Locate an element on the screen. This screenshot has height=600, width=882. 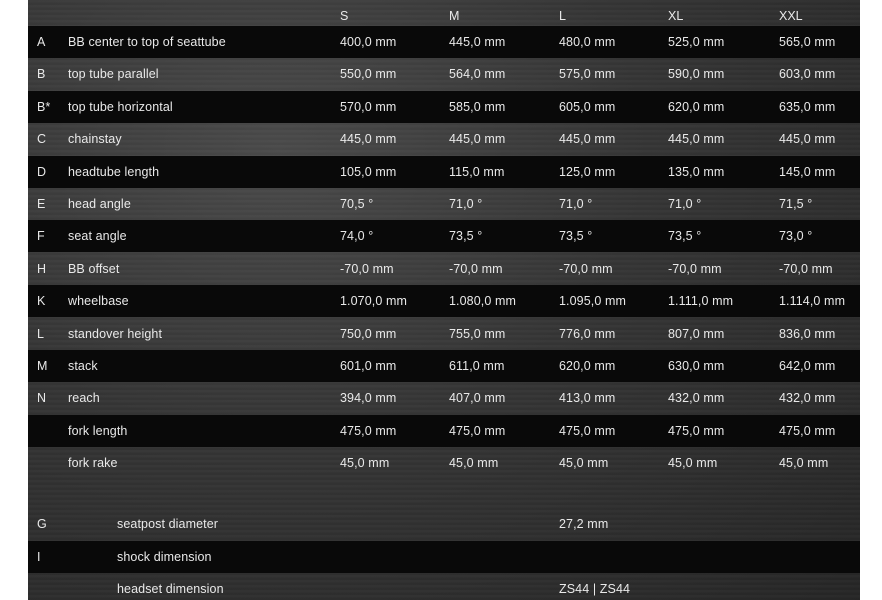
row-label: standover height is located at coordinates (115, 333).